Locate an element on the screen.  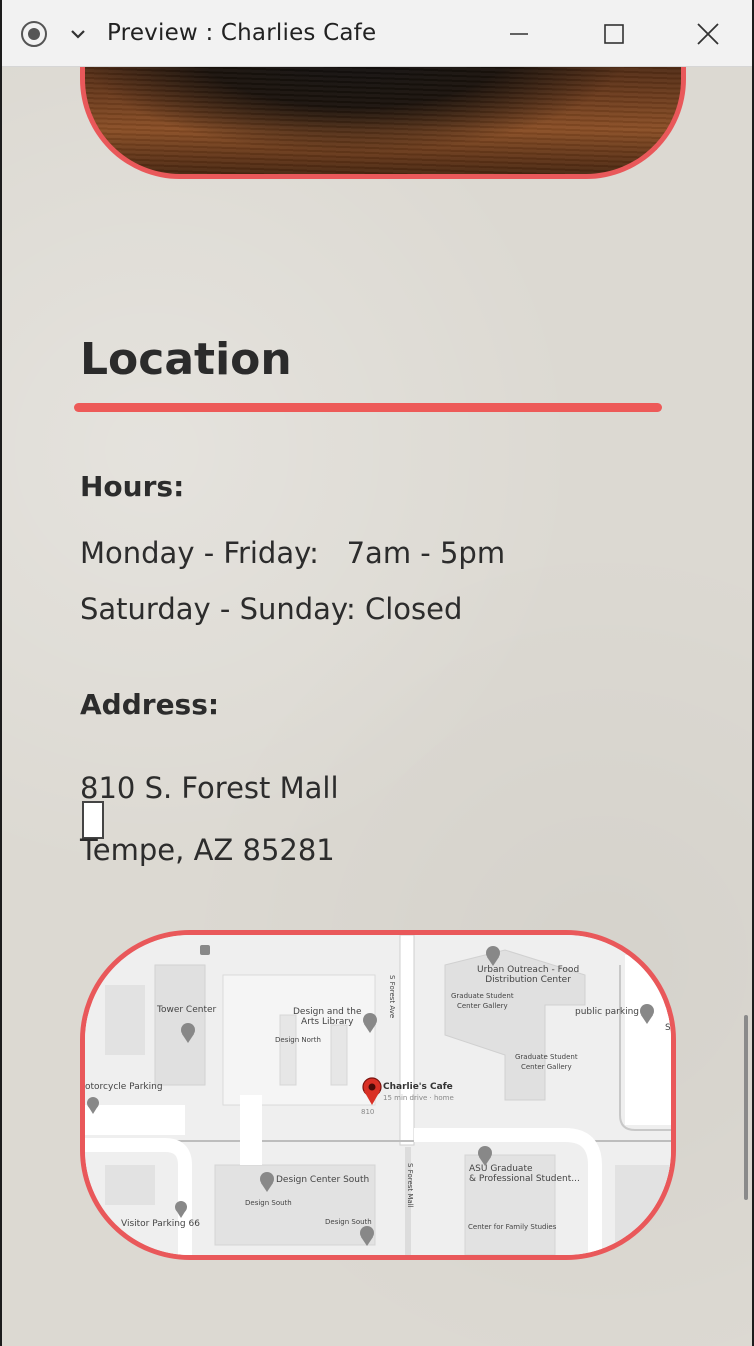
hours-weekend: Saturday - Sunday: Closed is located at coordinates (271, 609).